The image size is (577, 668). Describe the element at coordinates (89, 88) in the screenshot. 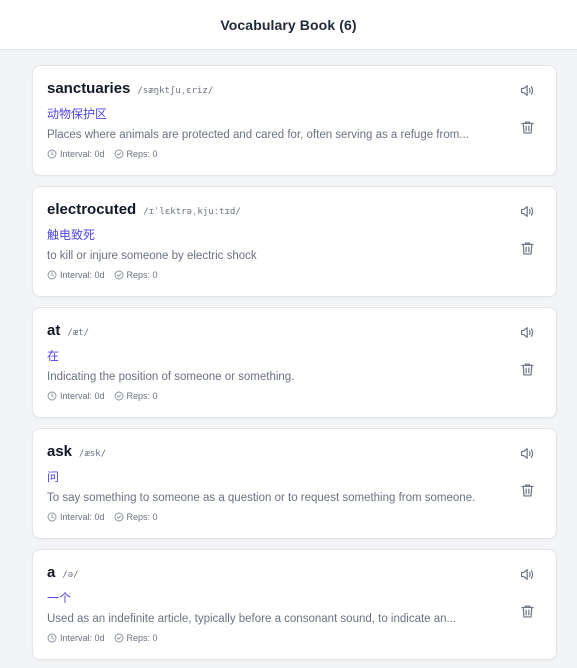

I see `word-text: sanctuaries` at that location.